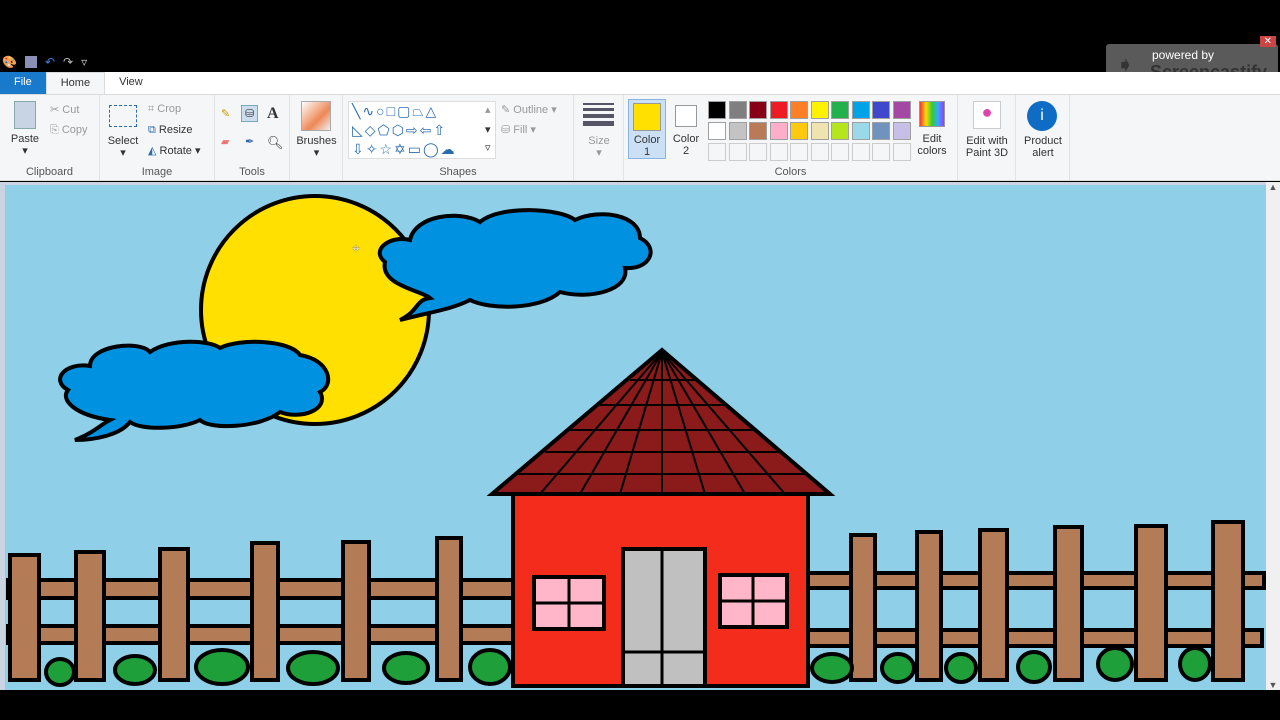 The height and width of the screenshot is (720, 1280). I want to click on outline-icon: ✎, so click(507, 110).